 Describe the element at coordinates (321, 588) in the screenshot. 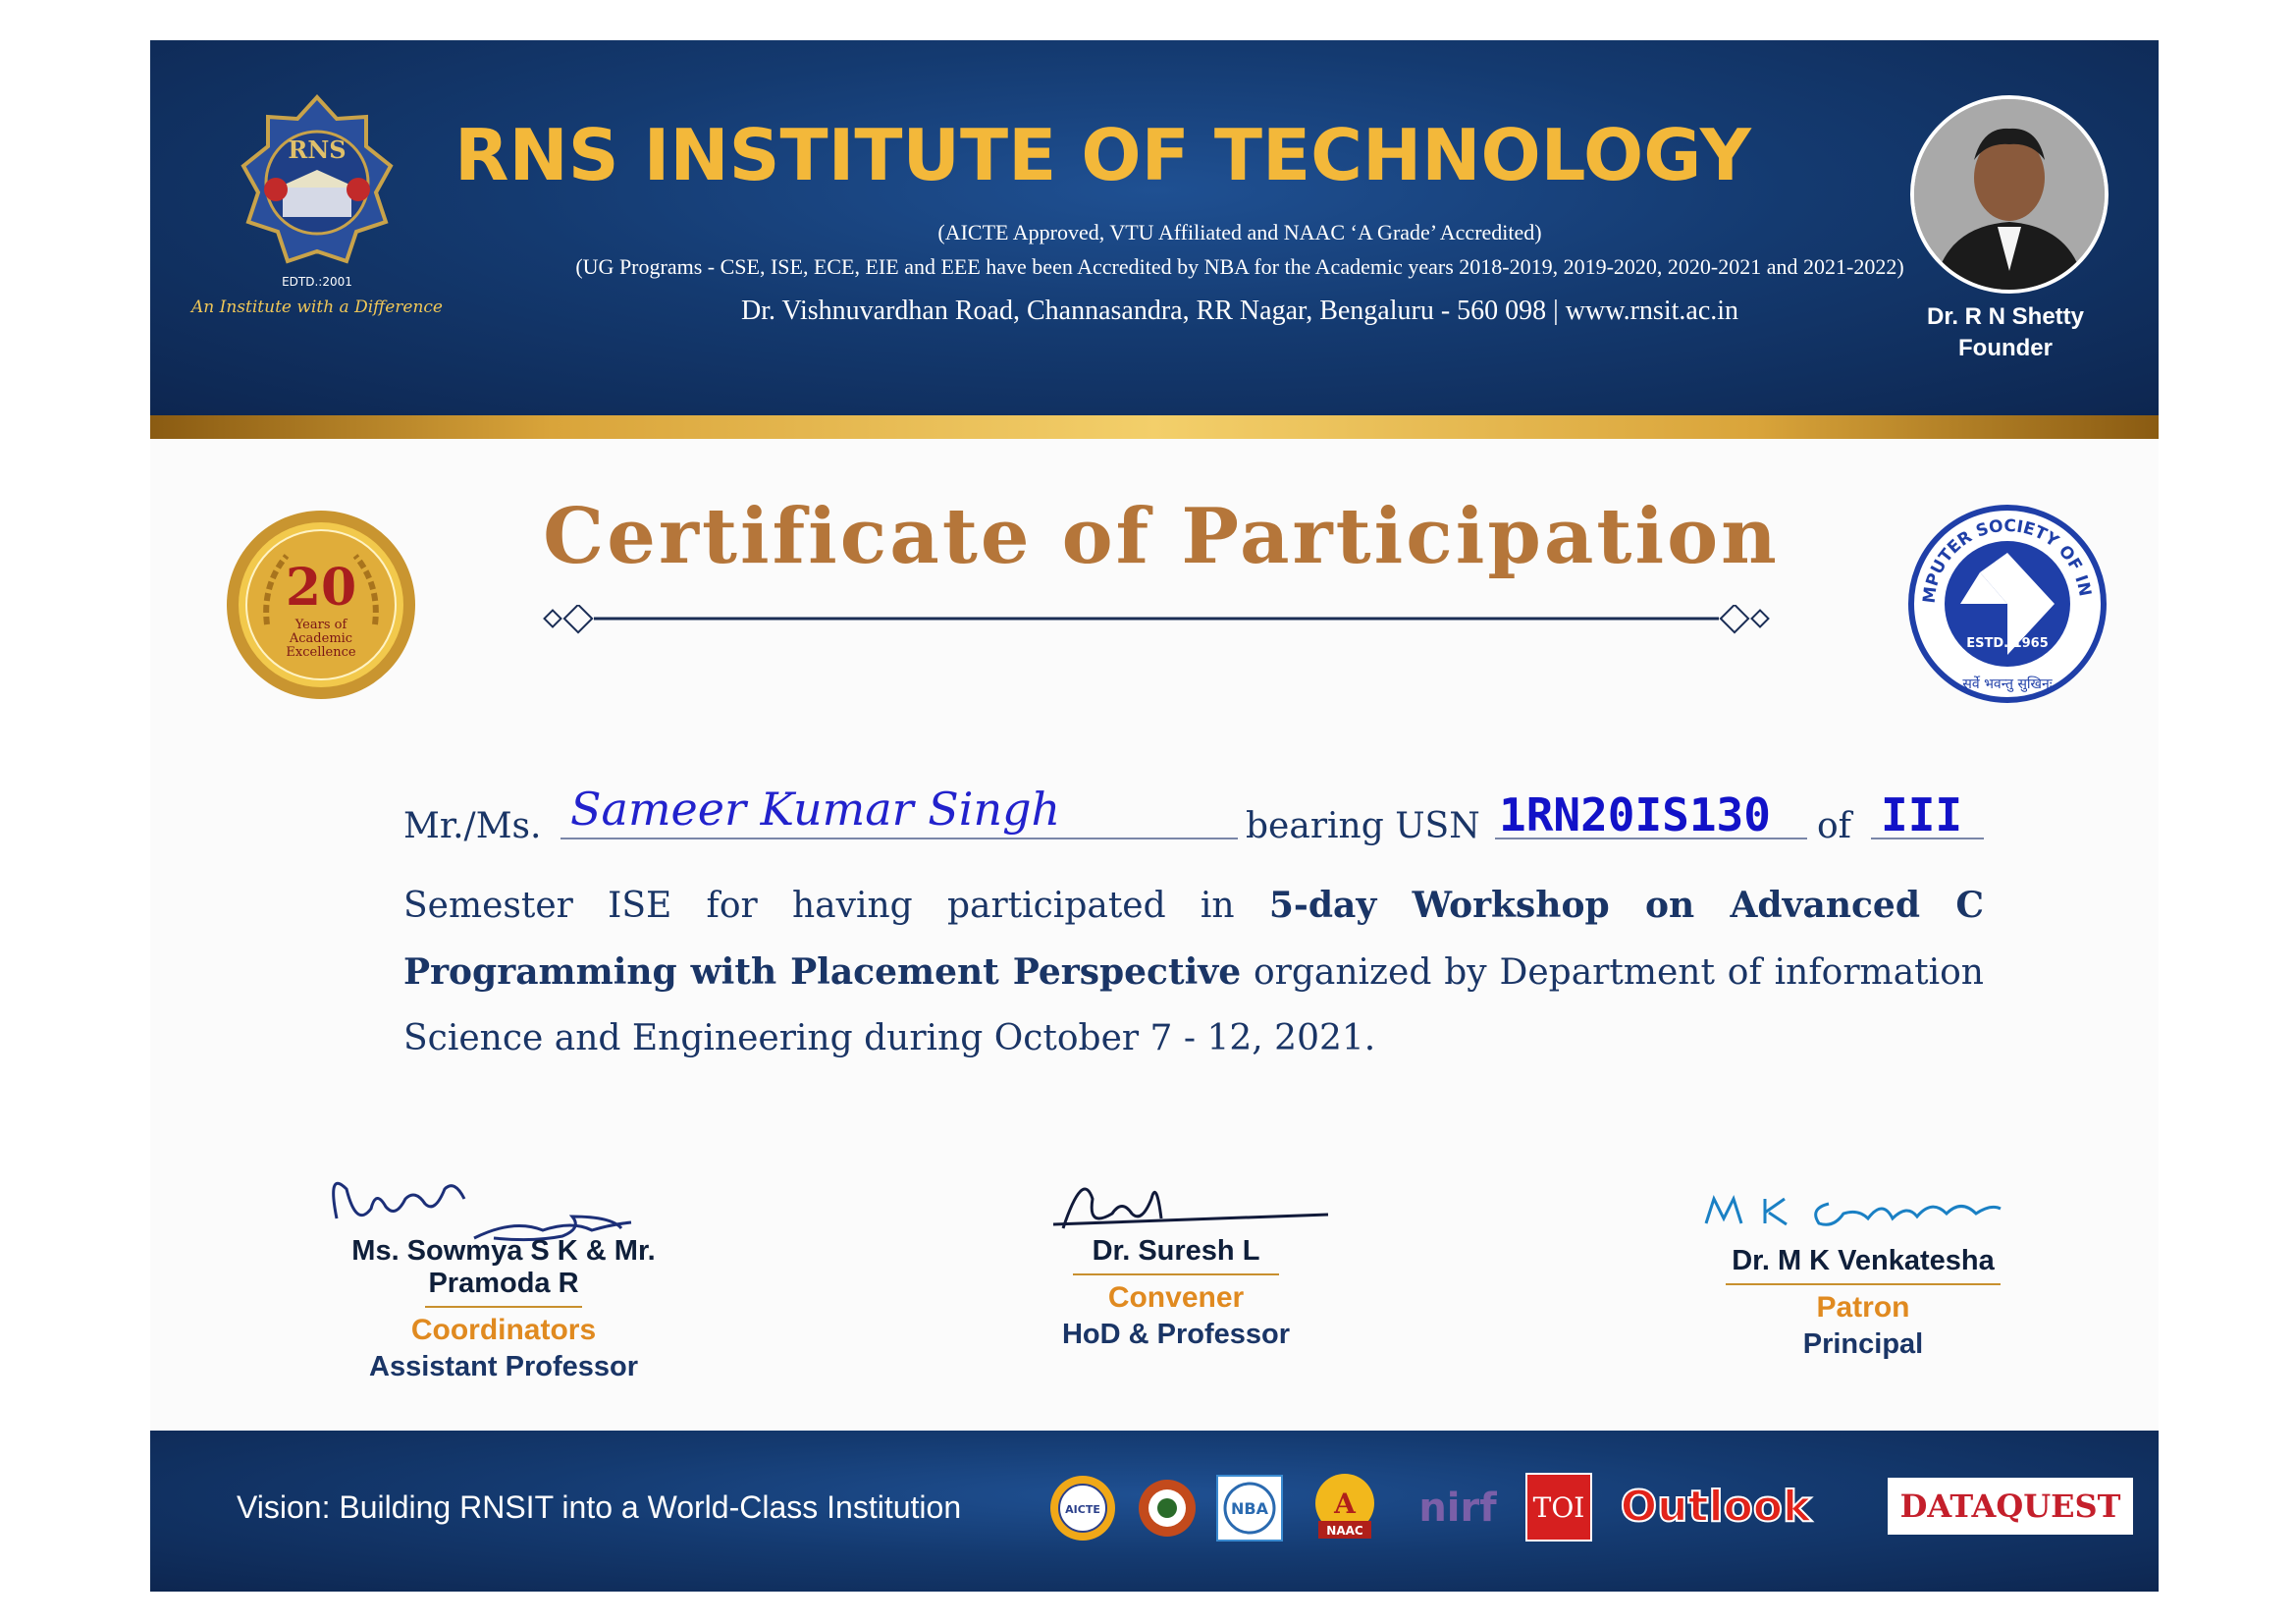

I see `svg-text: 20` at that location.